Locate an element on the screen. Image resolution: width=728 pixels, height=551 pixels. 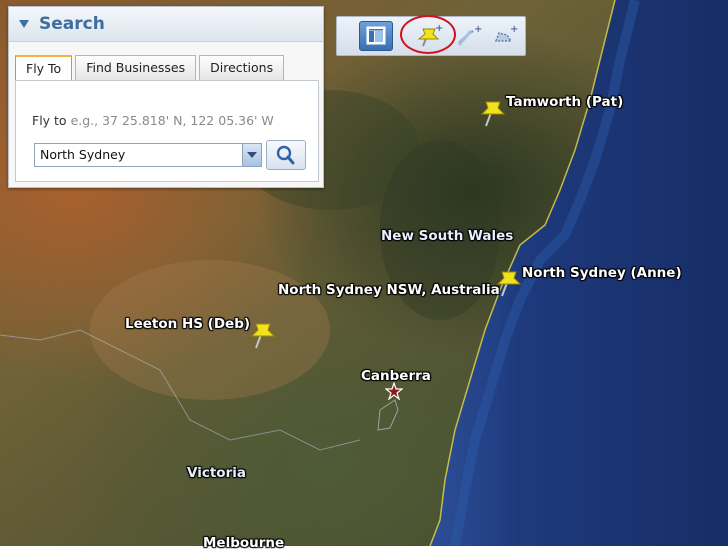
search-tabs: Fly To Find Businesses Directions is located at coordinates (150, 67).